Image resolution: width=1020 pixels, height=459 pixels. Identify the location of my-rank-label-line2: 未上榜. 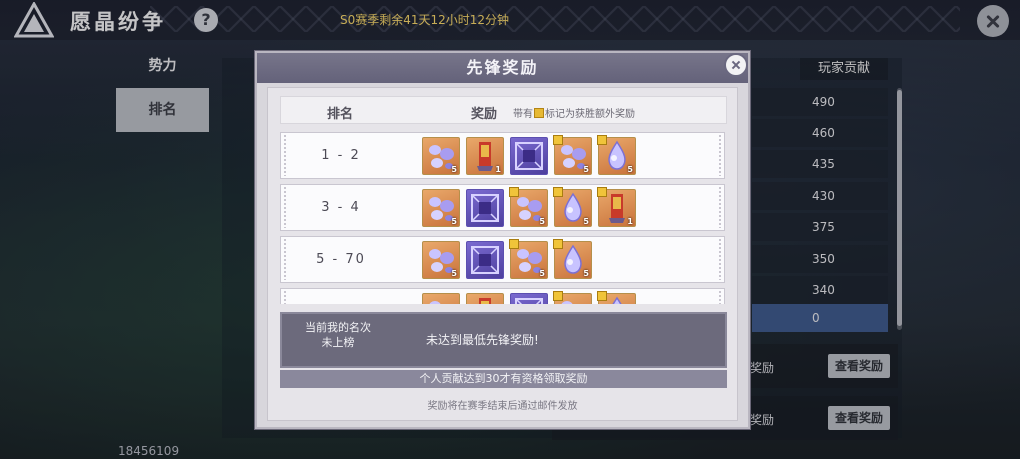
(338, 342).